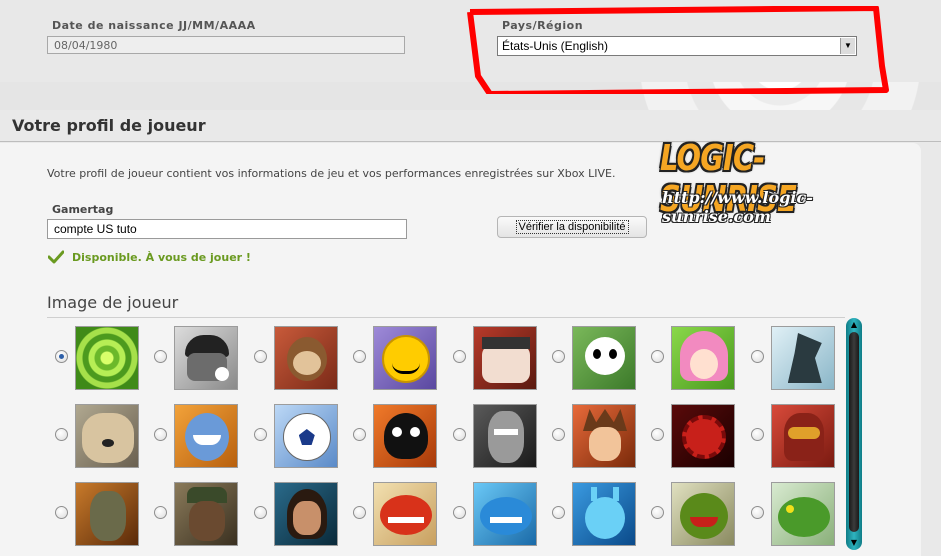 This screenshot has height=556, width=941. Describe the element at coordinates (446, 317) in the screenshot. I see `gamerpic-divider` at that location.